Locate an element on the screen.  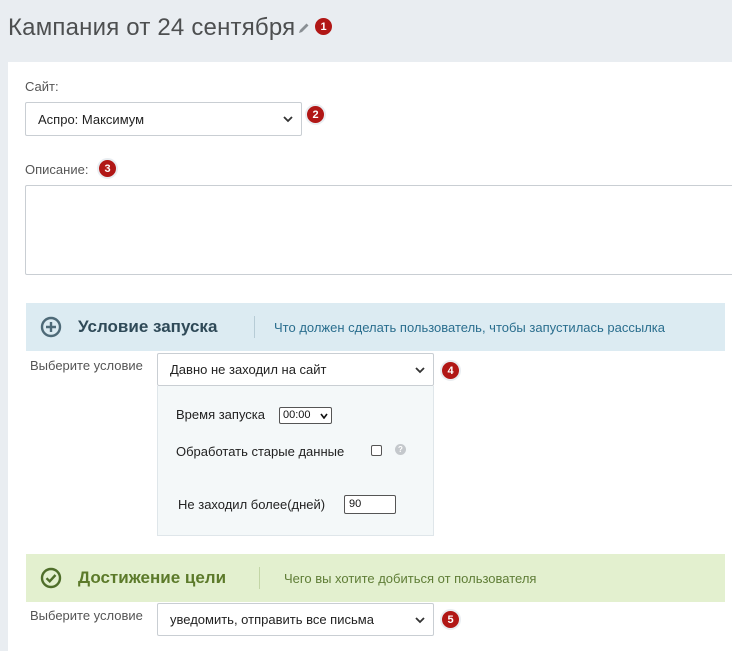
check-circle-icon is located at coordinates (51, 578).